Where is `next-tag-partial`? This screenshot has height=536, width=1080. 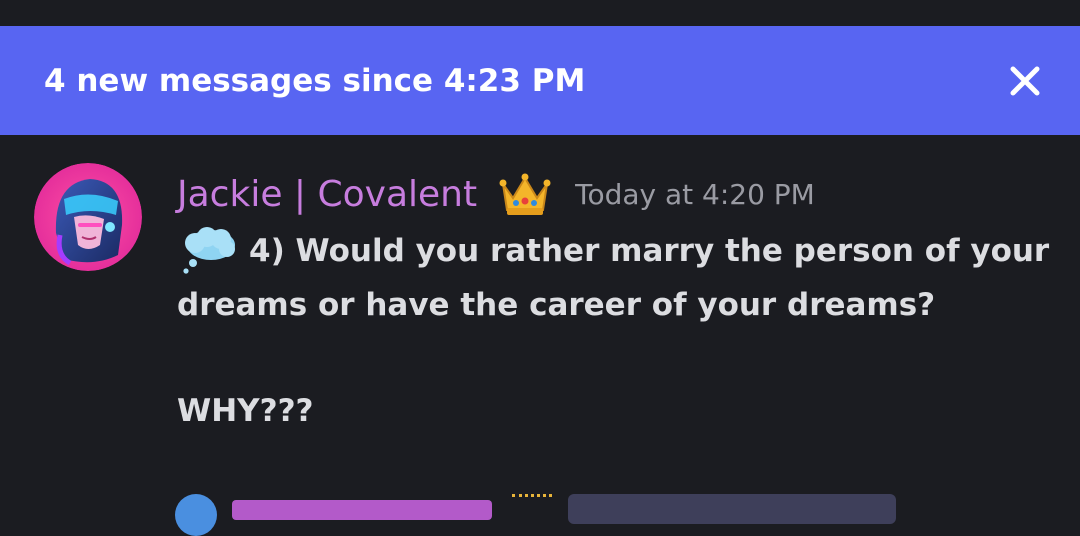
next-tag-partial is located at coordinates (732, 509).